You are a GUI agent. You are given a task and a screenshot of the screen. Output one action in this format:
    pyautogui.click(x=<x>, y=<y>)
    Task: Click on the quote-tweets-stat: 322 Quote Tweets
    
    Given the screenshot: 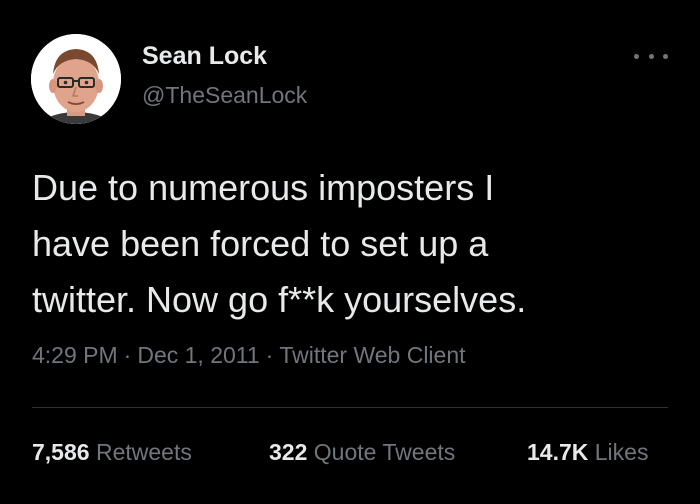 What is the action you would take?
    pyautogui.click(x=362, y=452)
    